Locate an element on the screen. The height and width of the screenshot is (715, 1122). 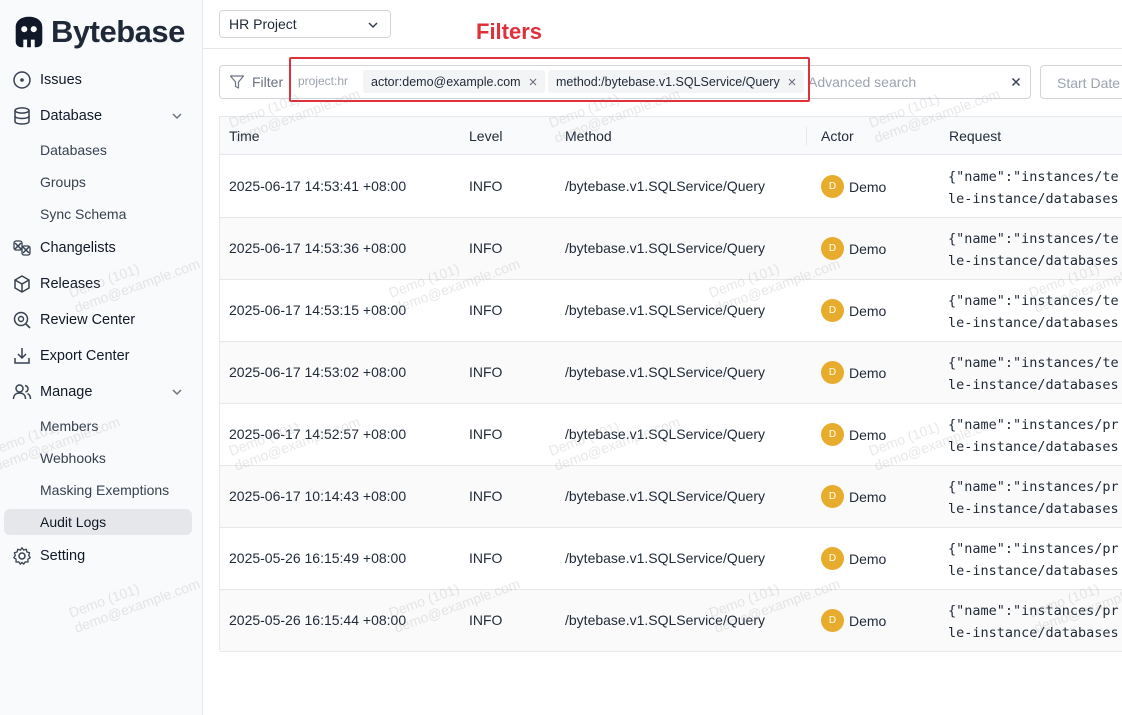
sidebar-item-label: Manage is located at coordinates (66, 392).